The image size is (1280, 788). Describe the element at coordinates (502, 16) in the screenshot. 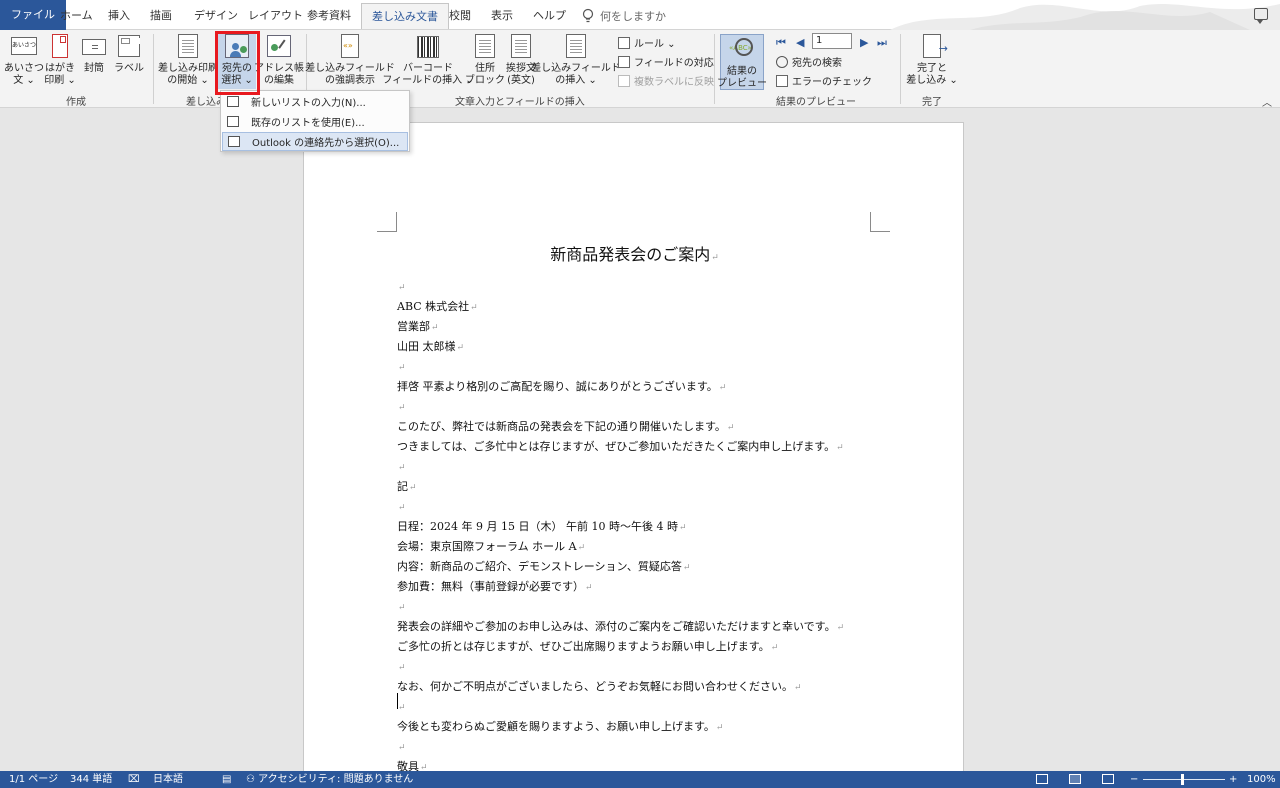

I see `tab-view: 表示` at that location.